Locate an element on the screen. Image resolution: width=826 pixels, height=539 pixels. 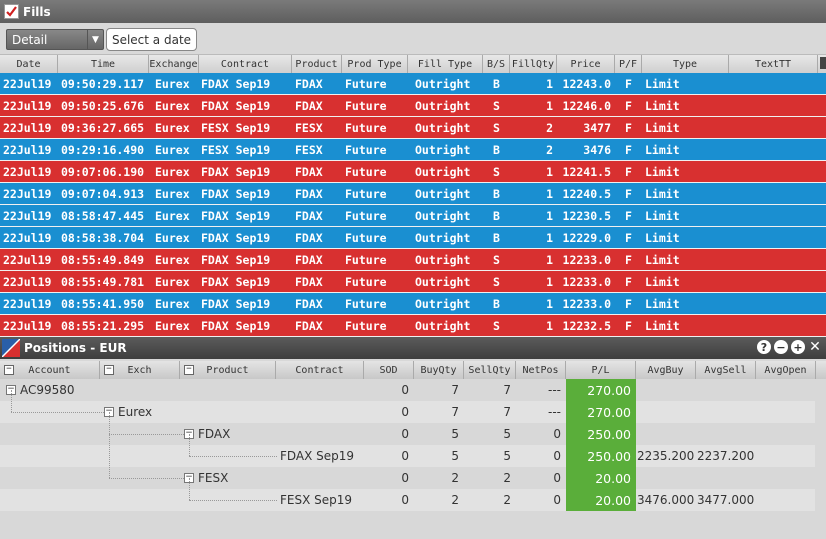
minimize-icon: − is located at coordinates (781, 347).